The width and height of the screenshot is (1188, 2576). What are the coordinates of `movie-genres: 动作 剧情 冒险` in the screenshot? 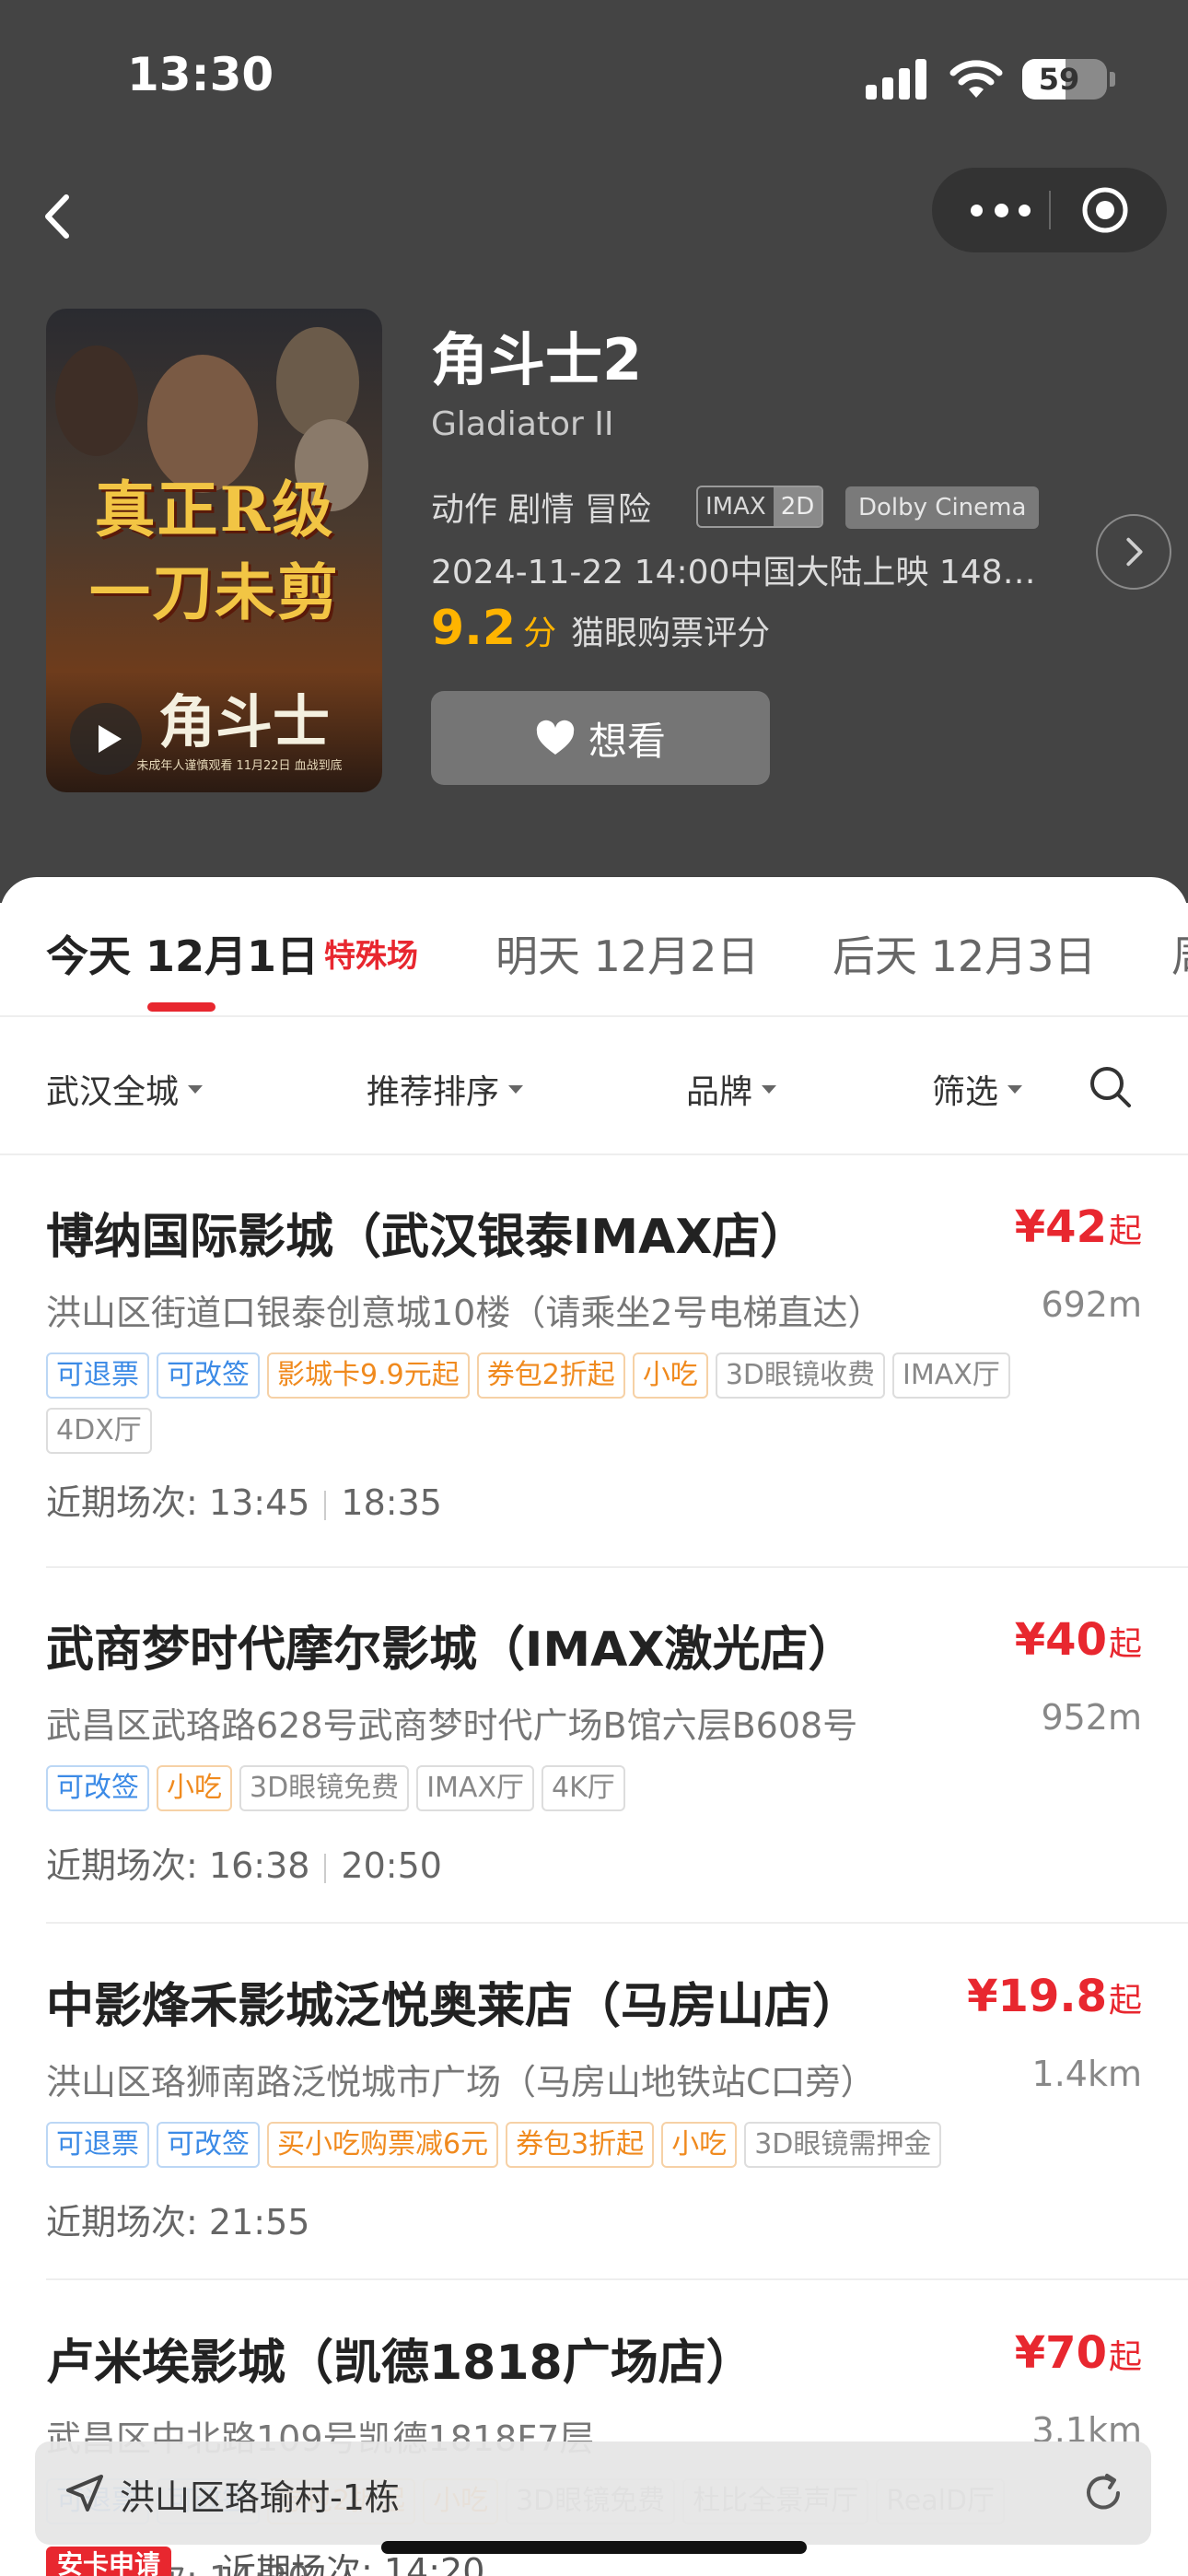 It's located at (541, 510).